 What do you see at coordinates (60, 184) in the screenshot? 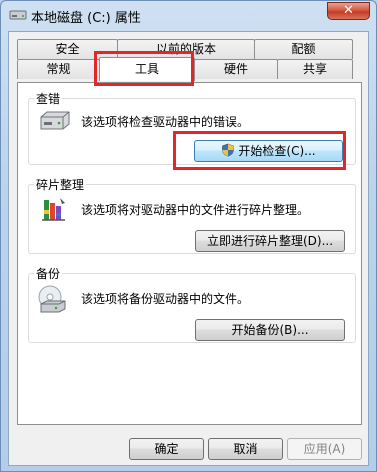
I see `group-title: 碎片整理` at bounding box center [60, 184].